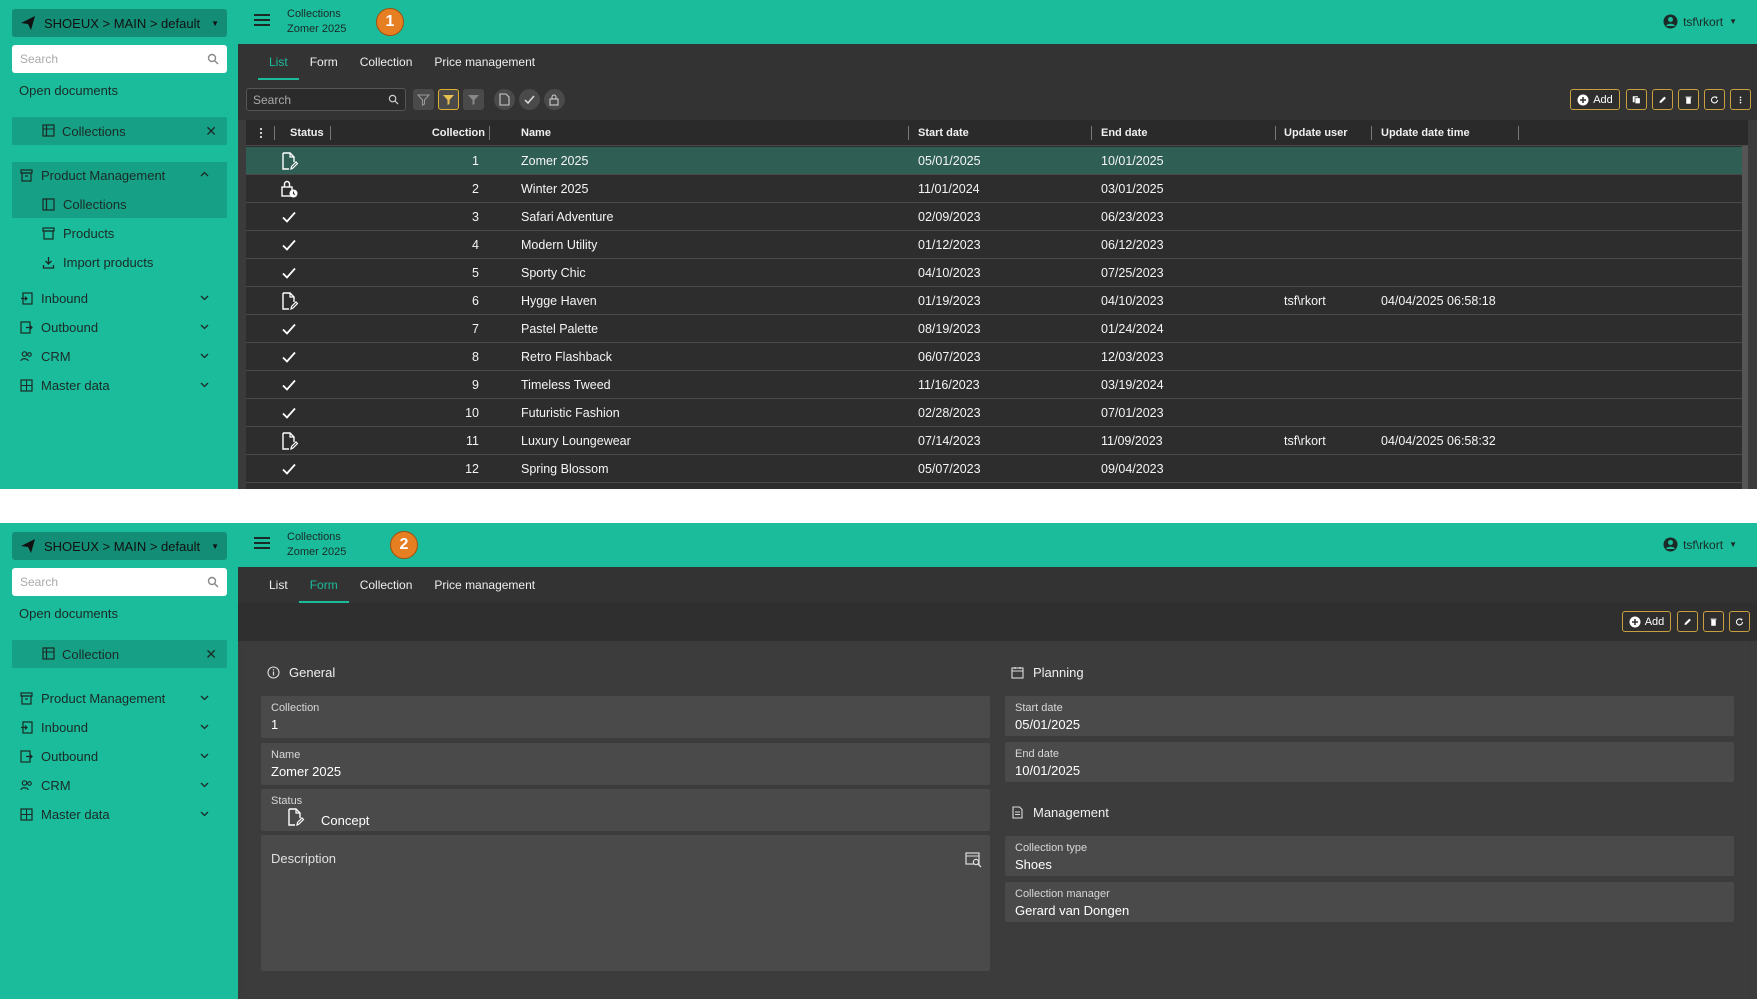 Image resolution: width=1757 pixels, height=999 pixels. I want to click on open-document-tab: Collections ✕, so click(119, 131).